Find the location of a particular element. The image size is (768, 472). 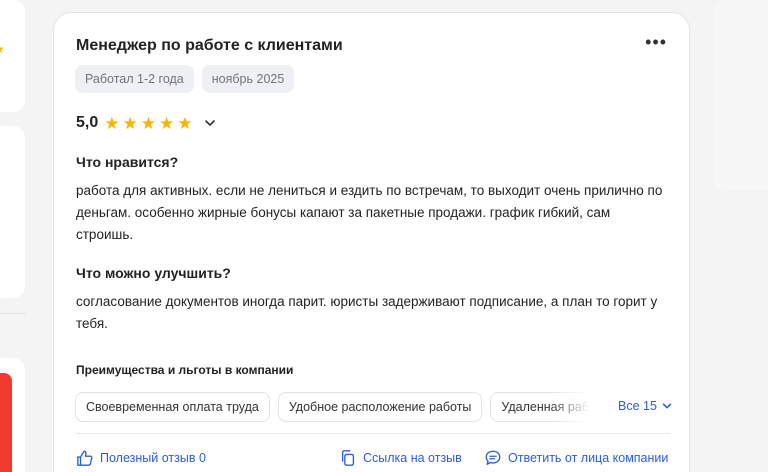

helpful-label: Полезный отзыв 0 is located at coordinates (153, 458).